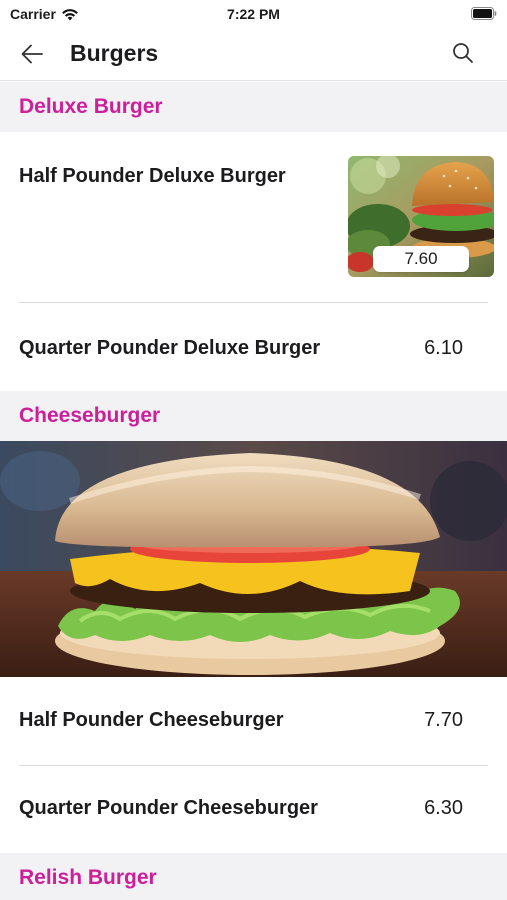  Describe the element at coordinates (151, 720) in the screenshot. I see `item-name: Half Pounder Cheeseburger` at that location.